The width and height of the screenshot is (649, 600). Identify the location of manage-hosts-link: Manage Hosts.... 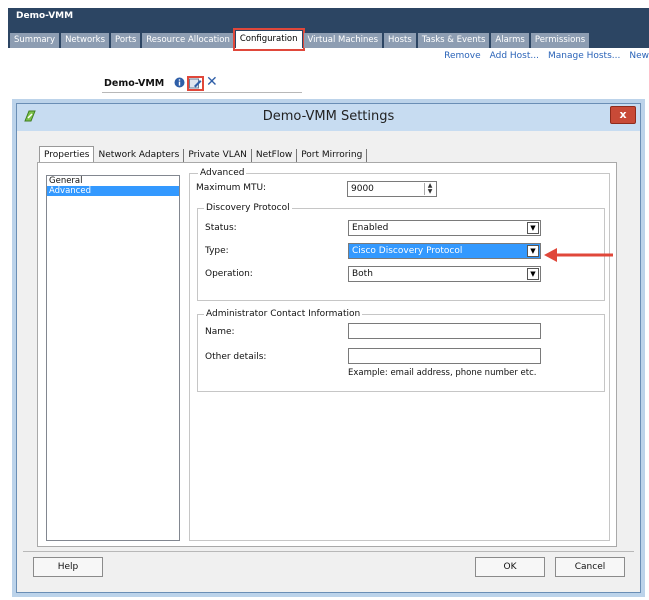
(584, 56).